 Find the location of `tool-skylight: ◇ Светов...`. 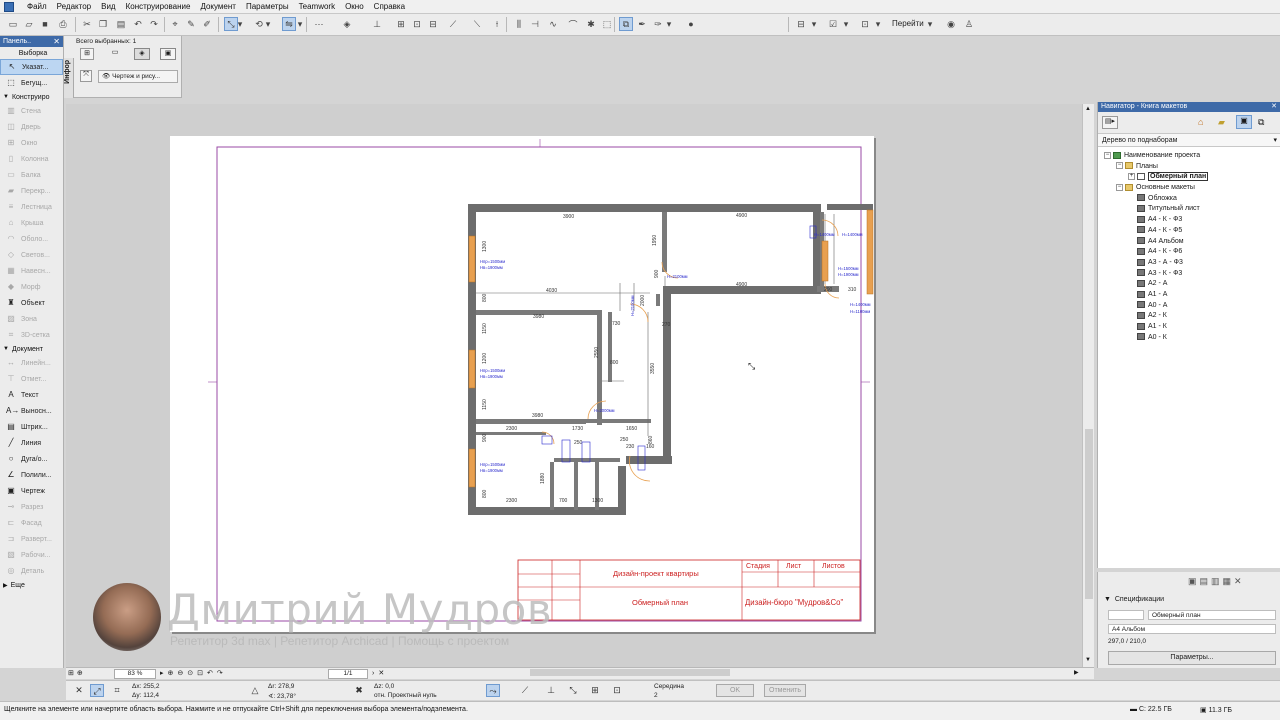

tool-skylight: ◇ Светов... is located at coordinates (31, 255).